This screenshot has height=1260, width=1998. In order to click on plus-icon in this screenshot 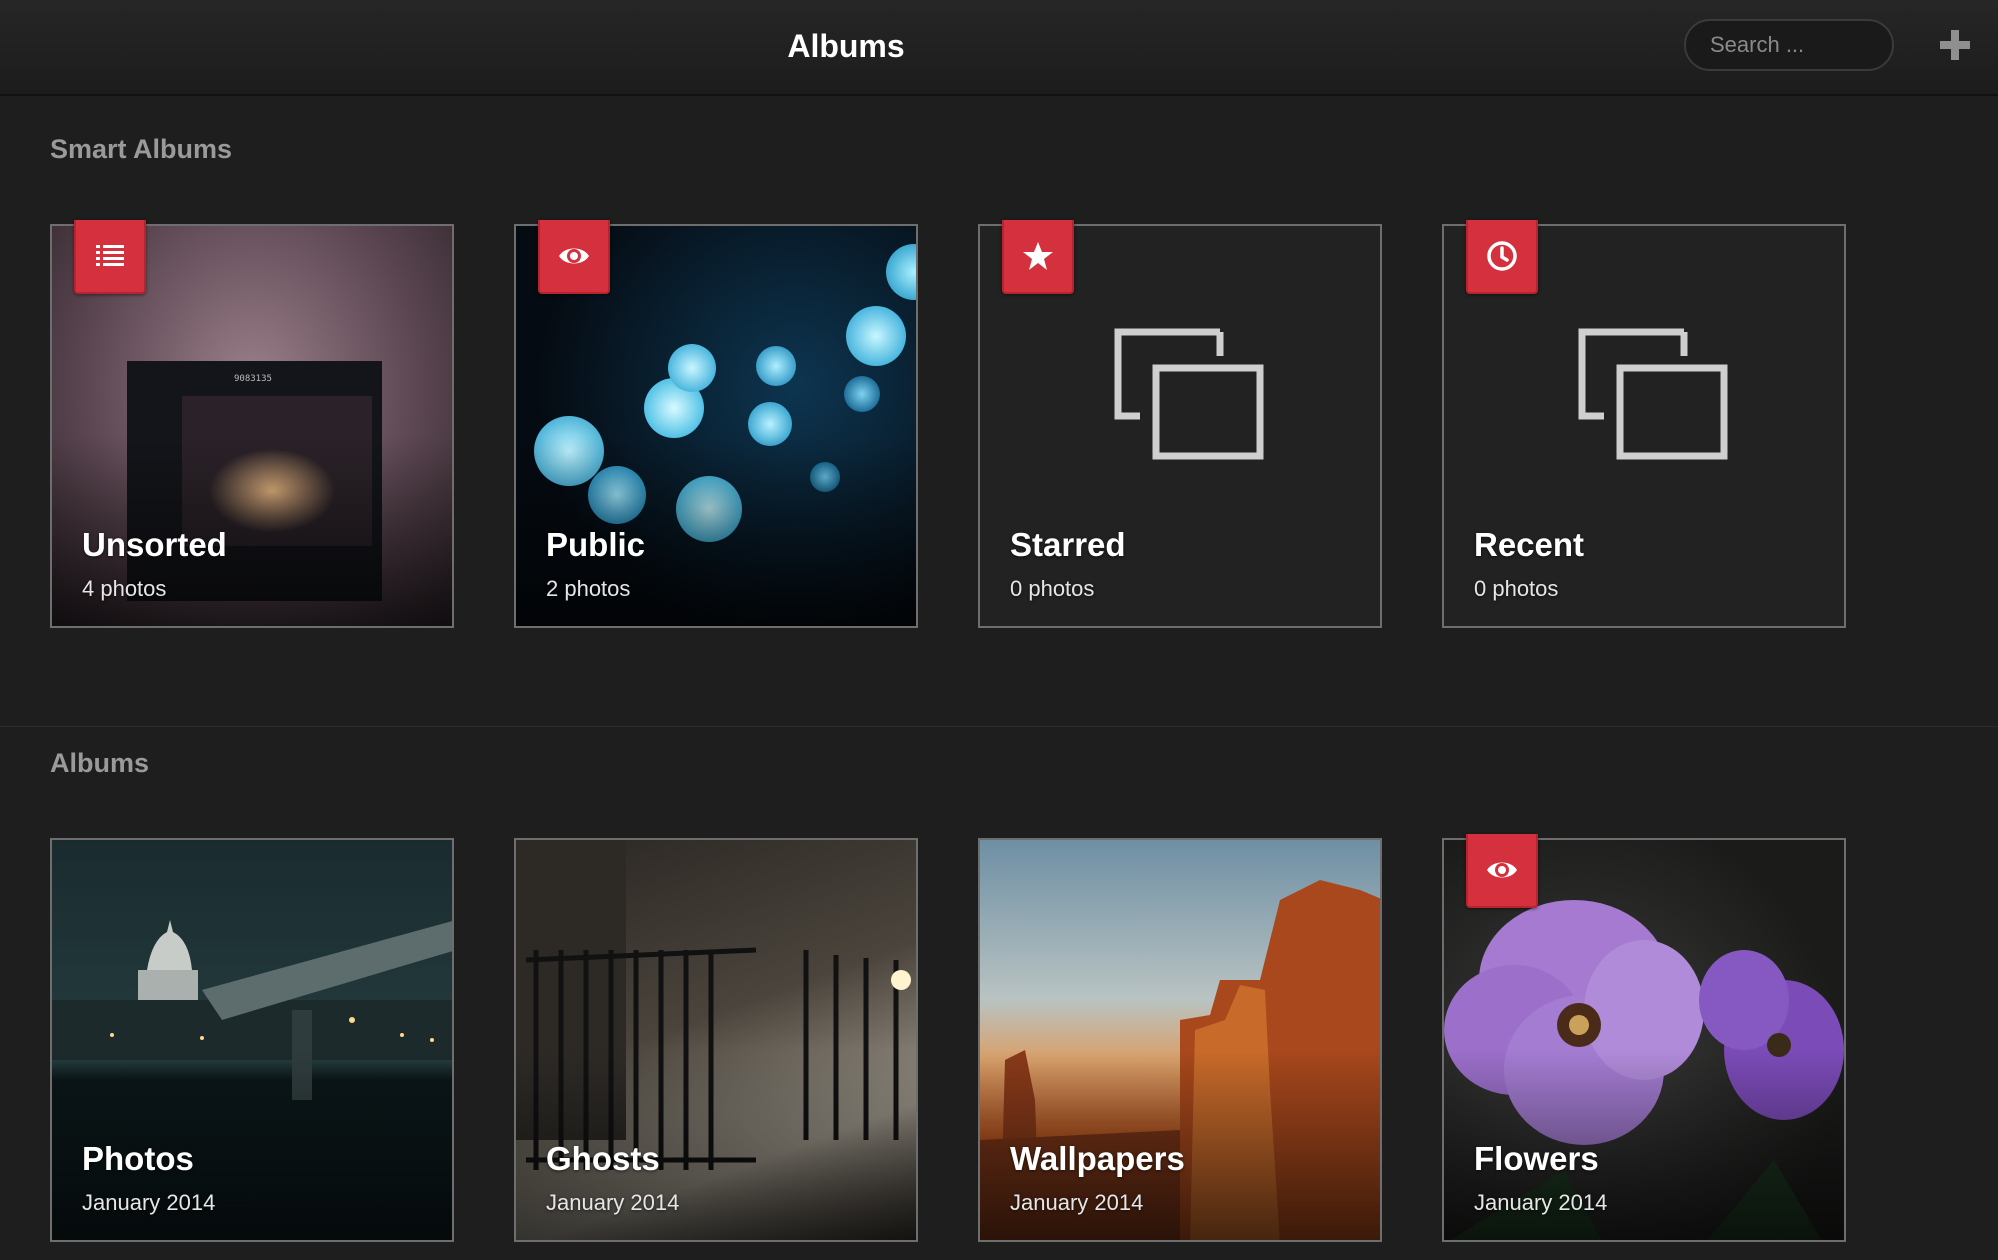, I will do `click(1955, 45)`.